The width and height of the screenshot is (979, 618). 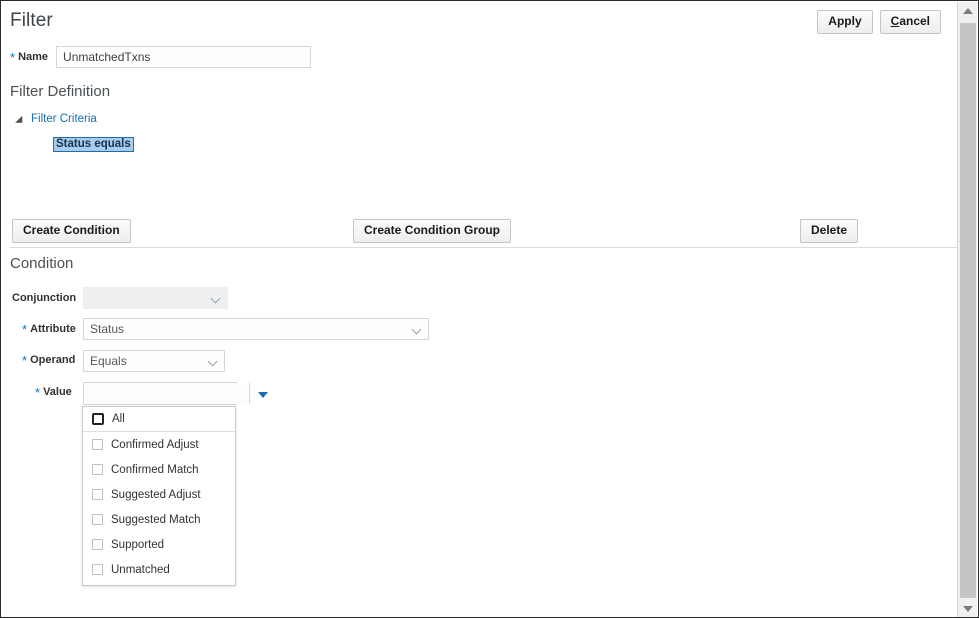 I want to click on name-input, so click(x=184, y=57).